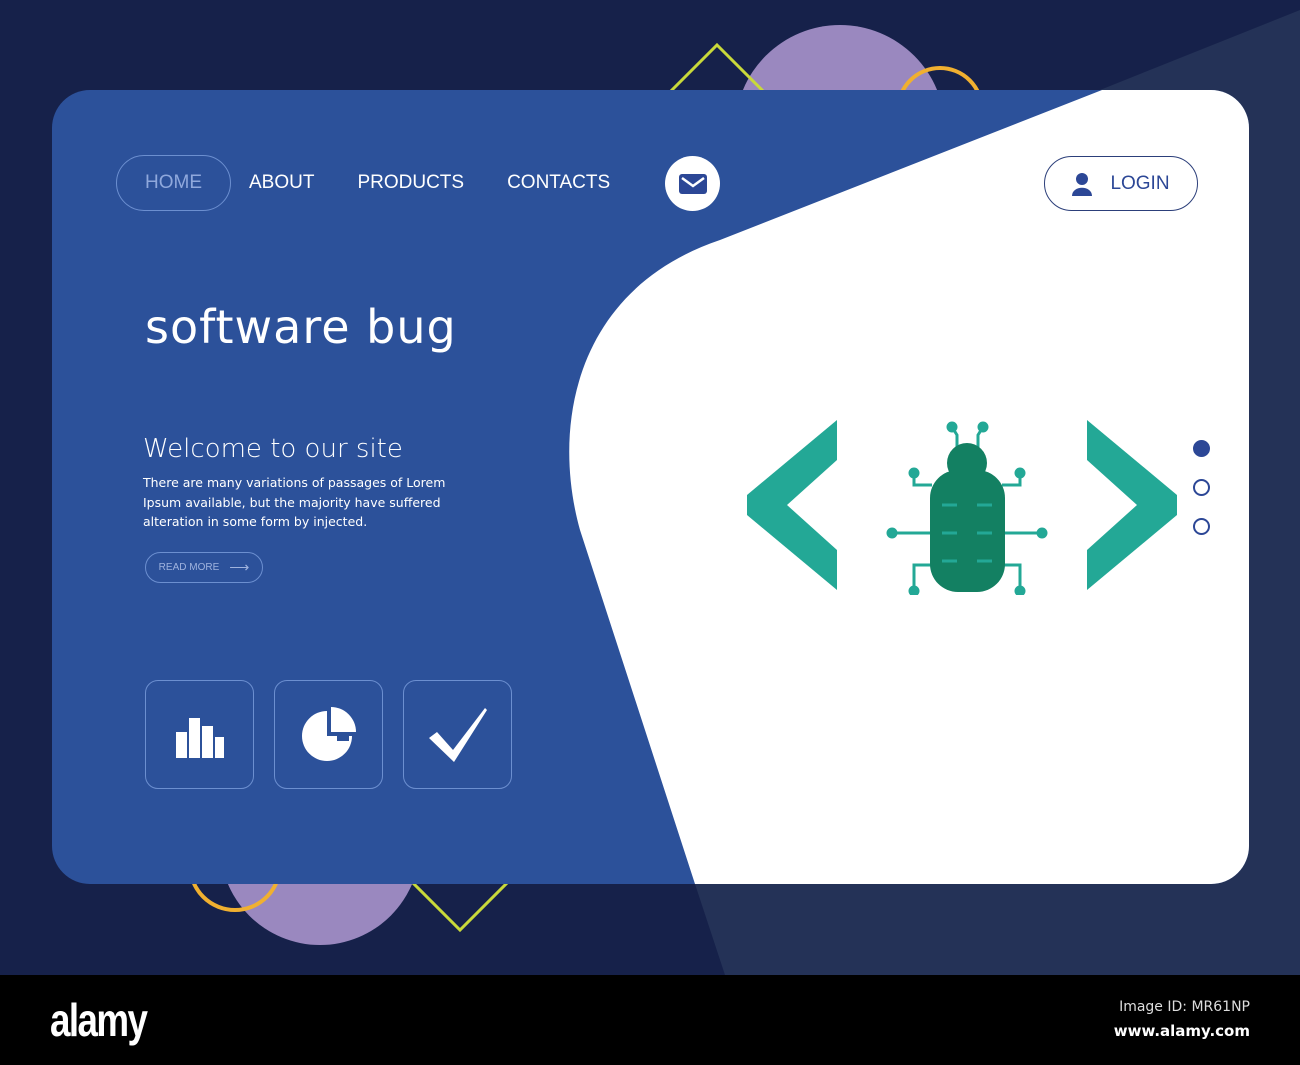 This screenshot has width=1300, height=1065. What do you see at coordinates (273, 449) in the screenshot?
I see `welcome-heading: Welcome to our site` at bounding box center [273, 449].